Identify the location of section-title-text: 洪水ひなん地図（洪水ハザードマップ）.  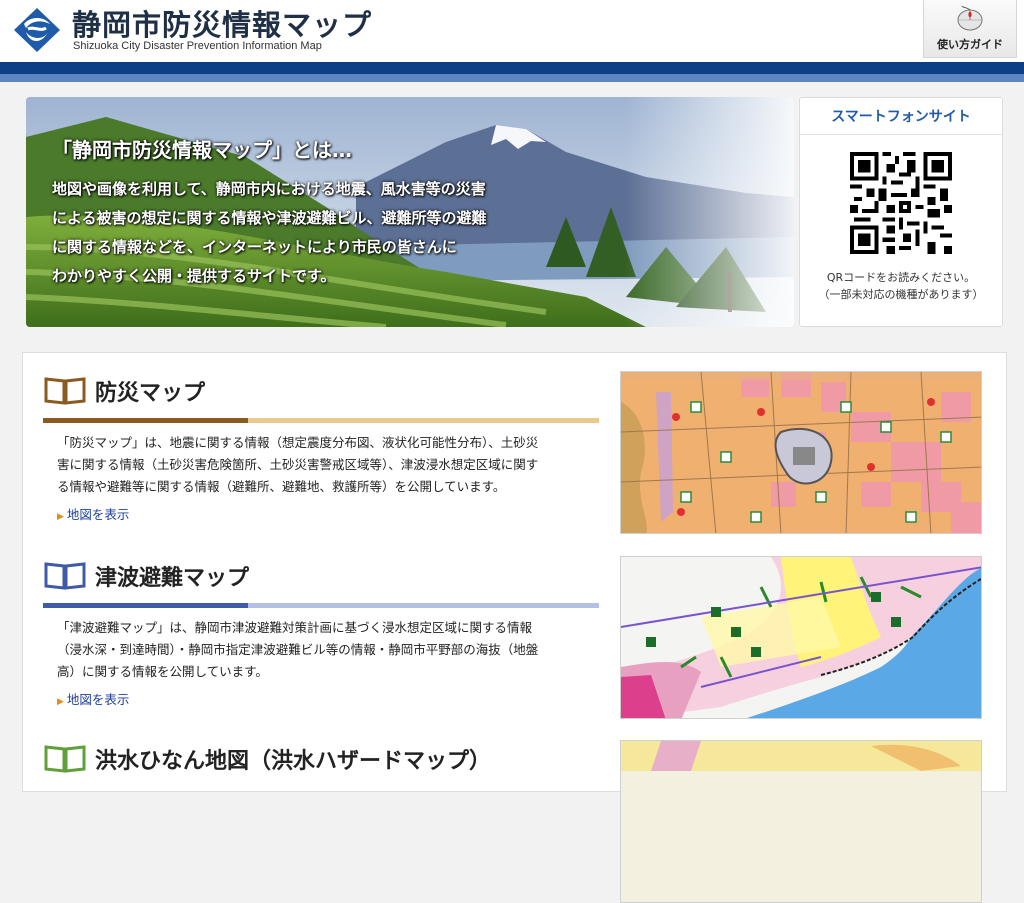
(293, 759).